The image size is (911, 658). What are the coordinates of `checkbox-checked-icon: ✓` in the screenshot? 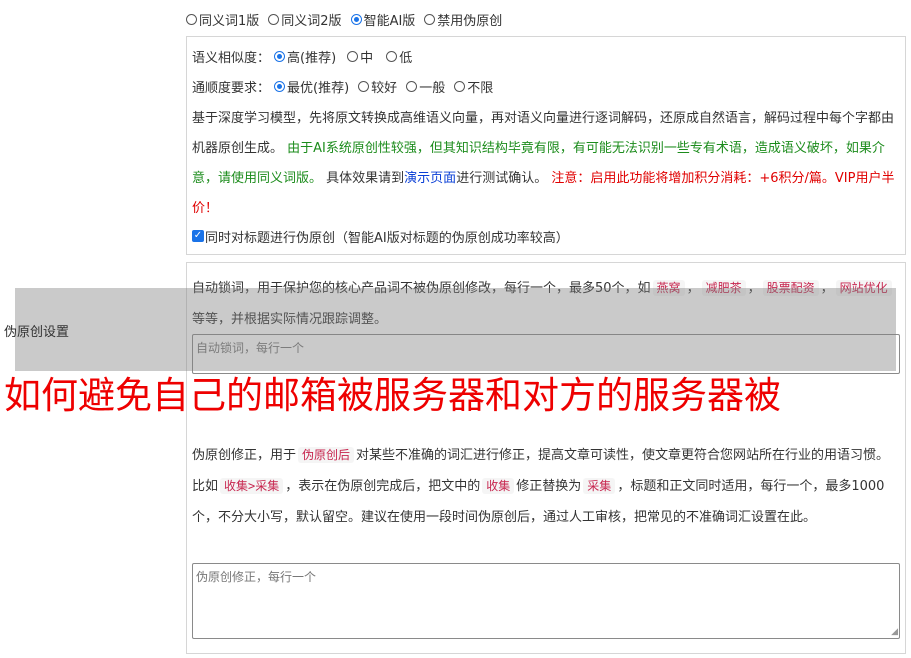 It's located at (198, 236).